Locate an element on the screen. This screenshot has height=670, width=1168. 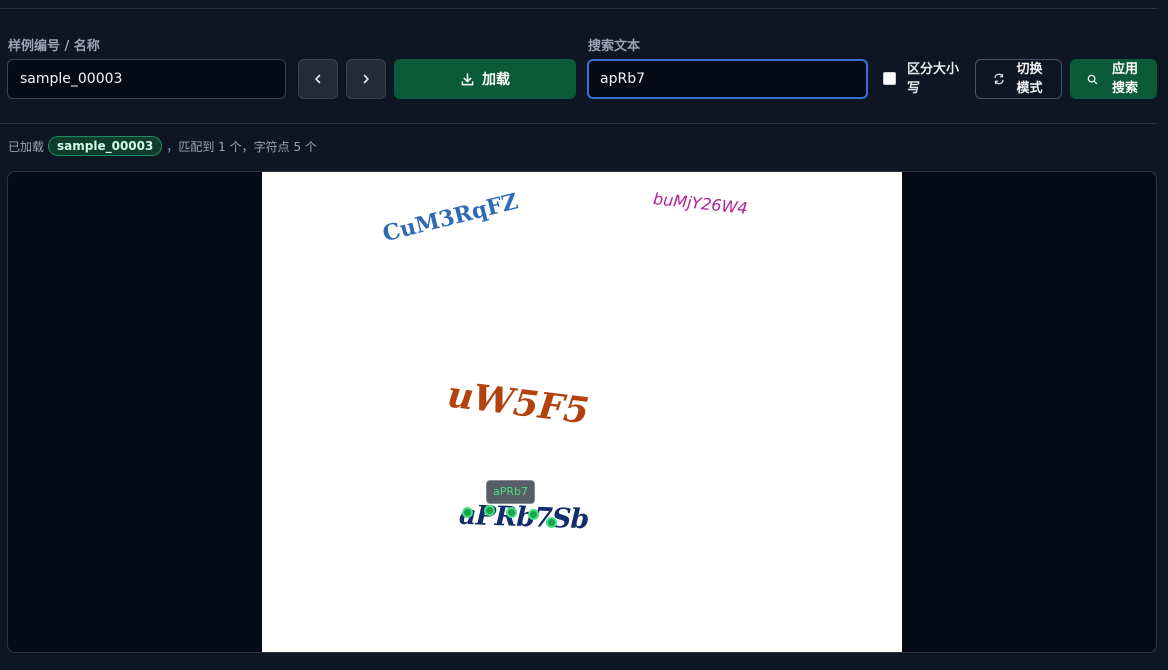
chevron-left-icon is located at coordinates (318, 79).